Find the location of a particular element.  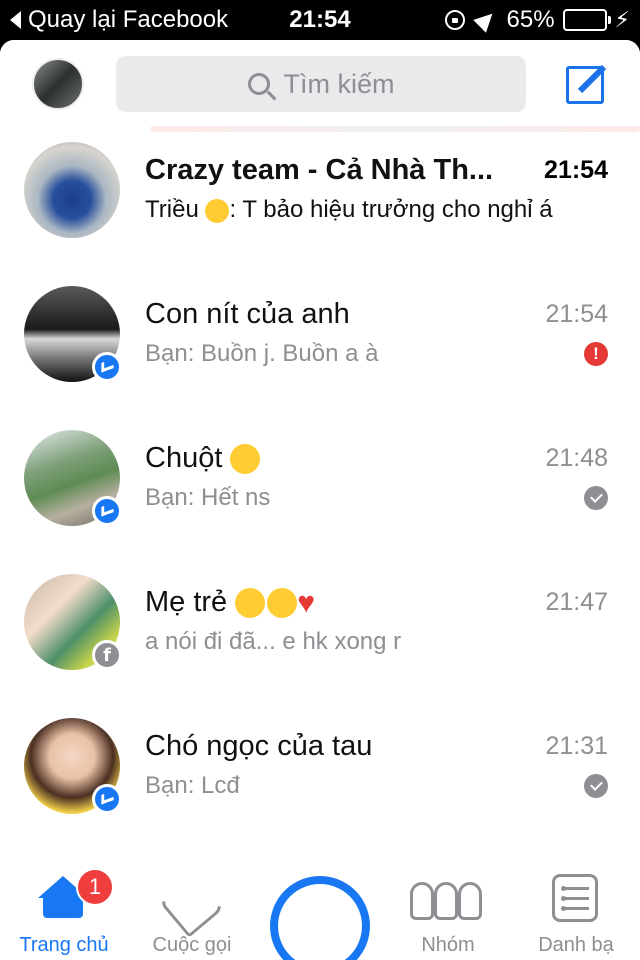

conversation-time: 21:47 is located at coordinates (576, 602).